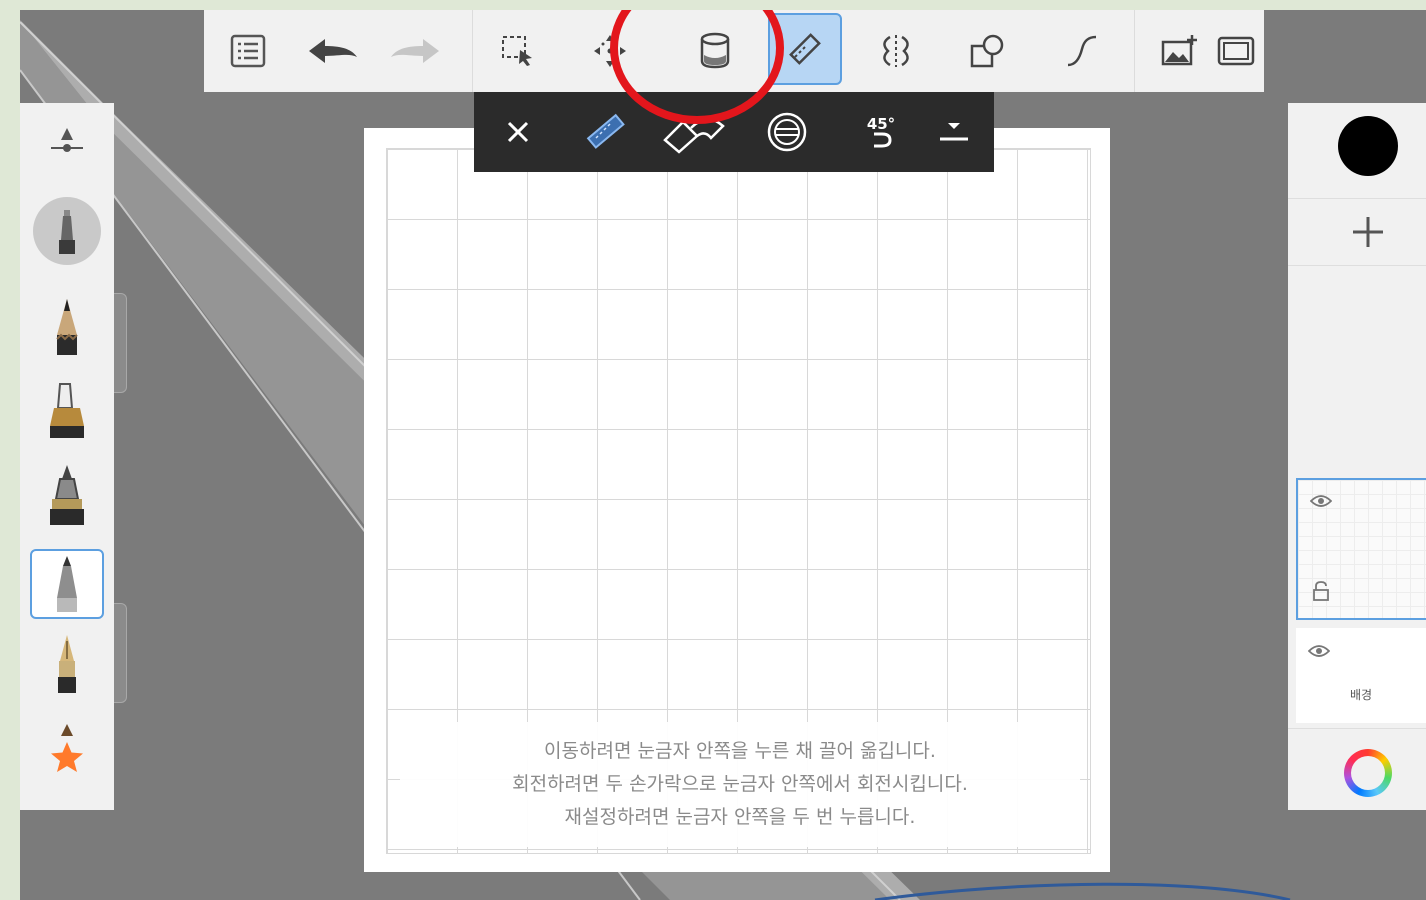 This screenshot has height=900, width=1426. What do you see at coordinates (1361, 675) in the screenshot?
I see `layer-item-background: 배경` at bounding box center [1361, 675].